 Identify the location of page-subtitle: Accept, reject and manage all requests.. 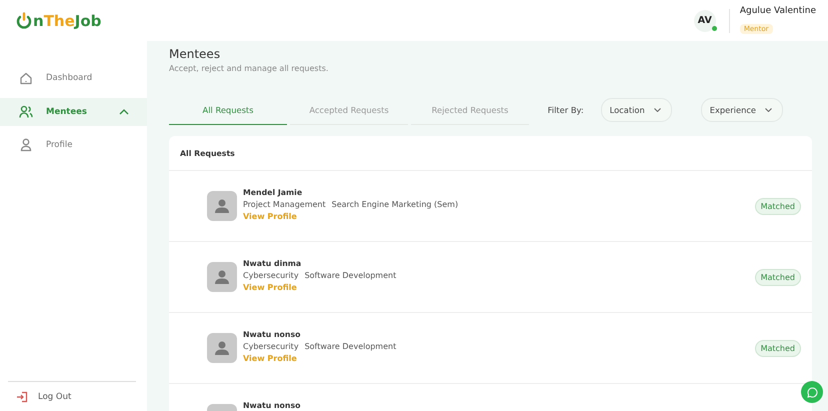
(249, 68).